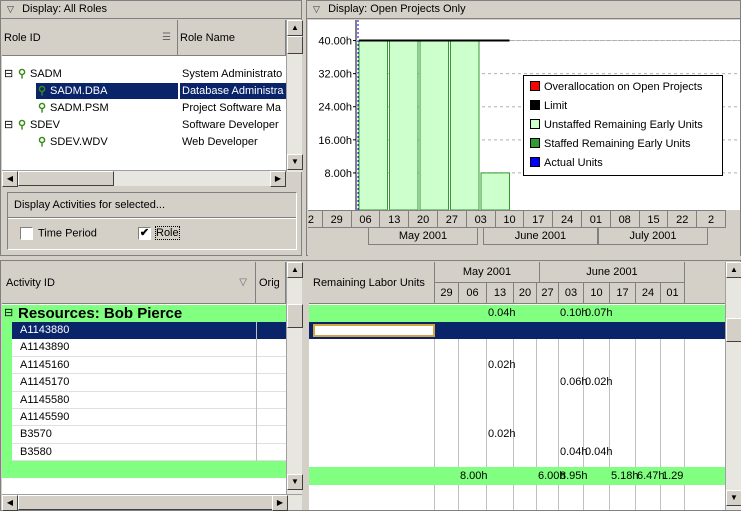 Image resolution: width=741 pixels, height=511 pixels. Describe the element at coordinates (151, 10) in the screenshot. I see `roles-panel-header: ▽ Display: All Roles` at that location.